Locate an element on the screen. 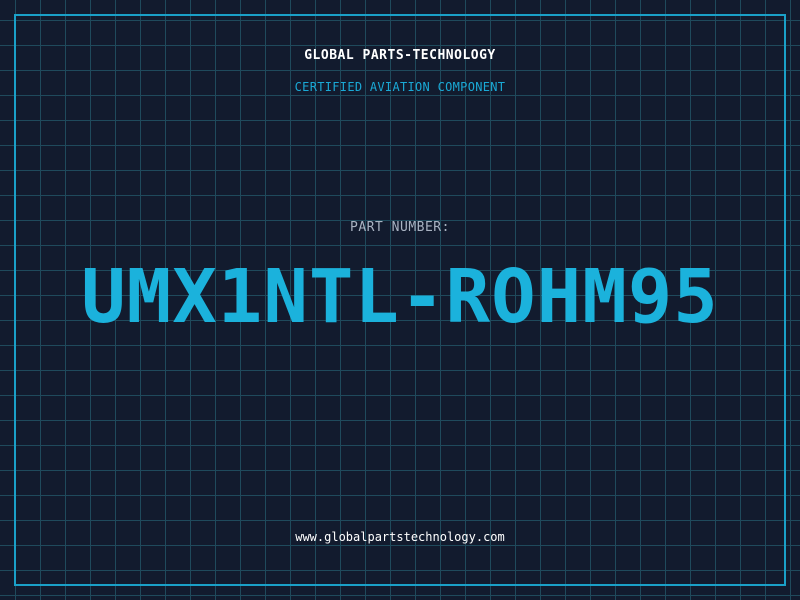 This screenshot has width=800, height=600. part-number-label: PART NUMBER: is located at coordinates (400, 227).